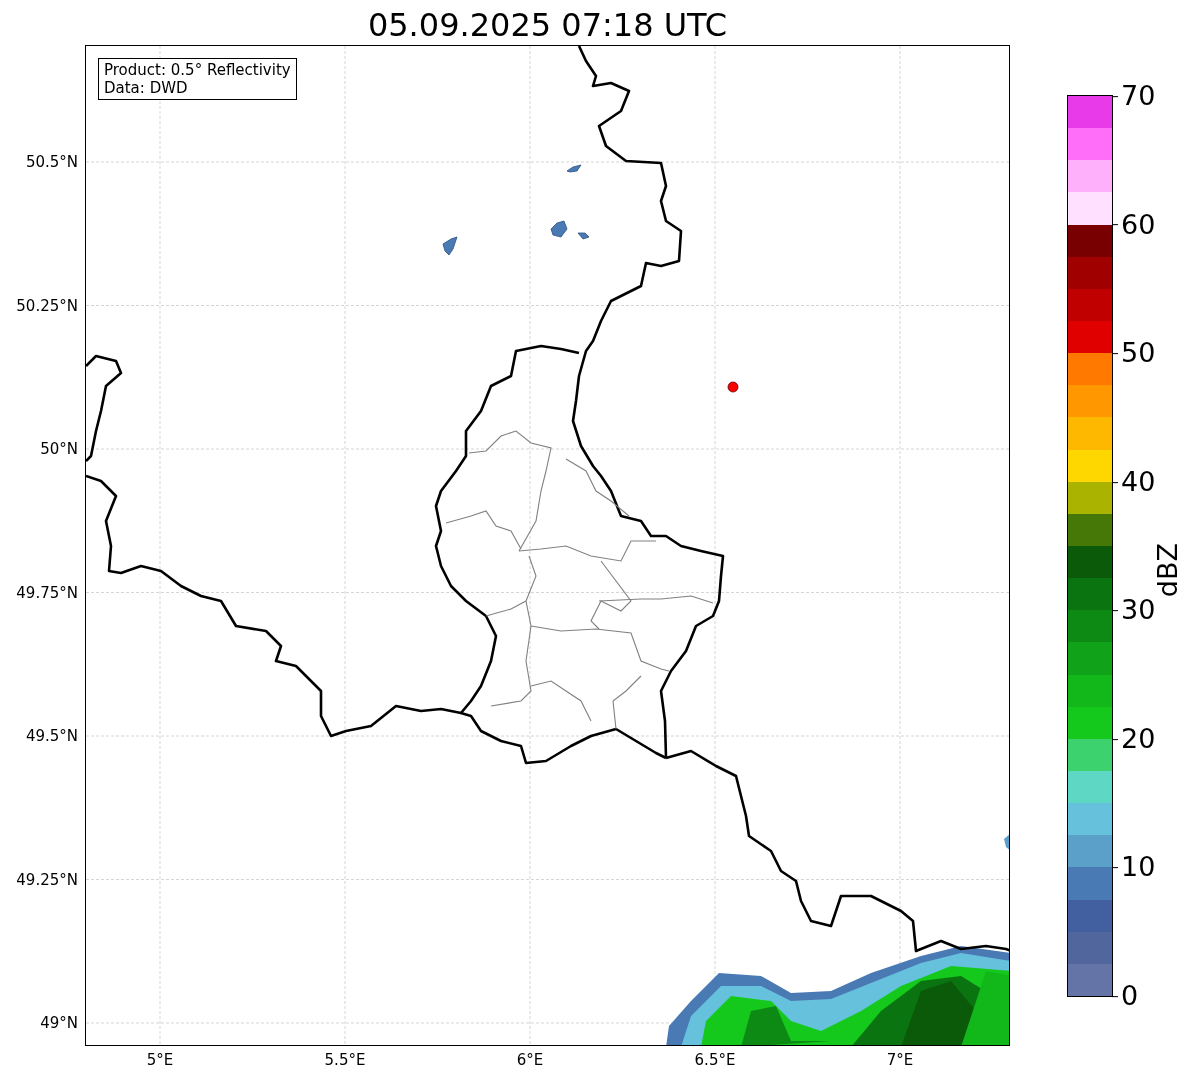 The height and width of the screenshot is (1081, 1202). I want to click on longitude-label: 6.5°E, so click(715, 1060).